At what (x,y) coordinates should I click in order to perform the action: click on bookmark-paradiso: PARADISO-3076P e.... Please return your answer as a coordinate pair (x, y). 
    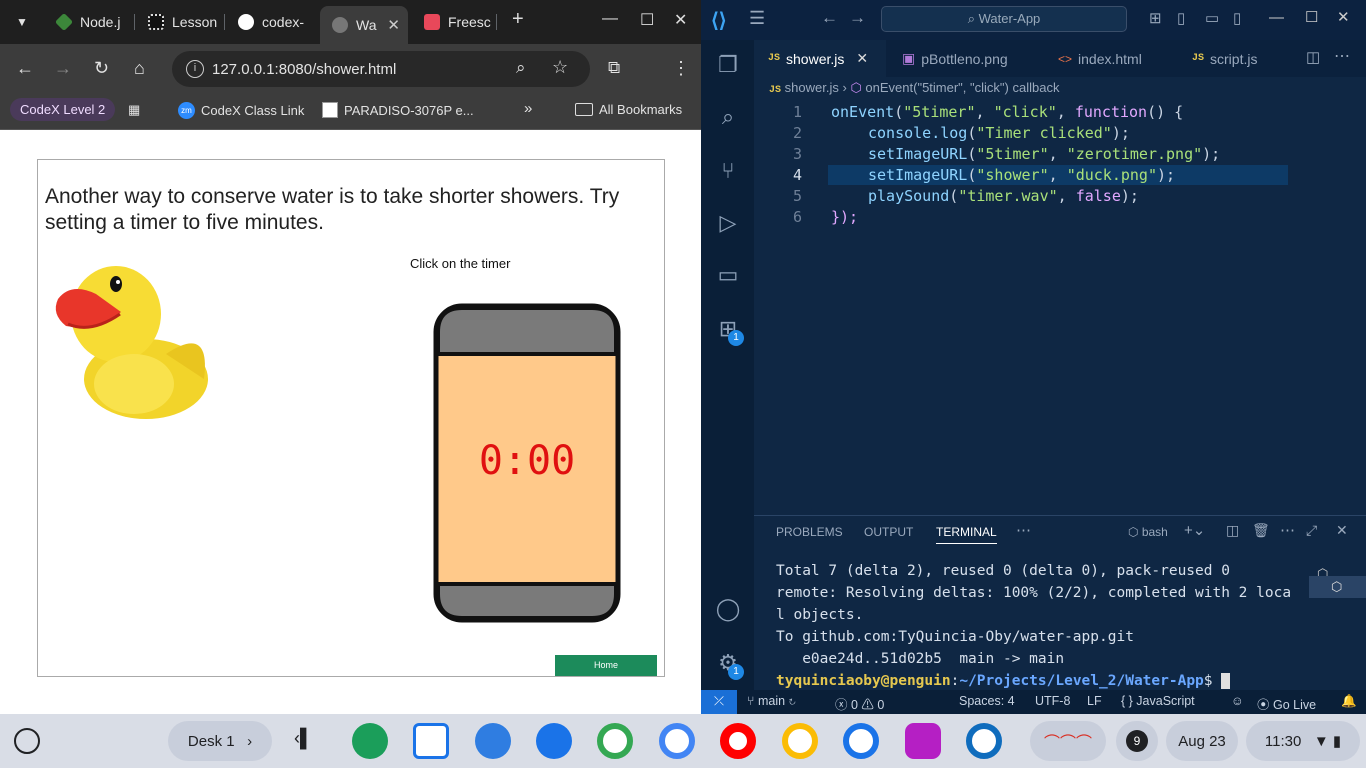
    Looking at the image, I should click on (398, 110).